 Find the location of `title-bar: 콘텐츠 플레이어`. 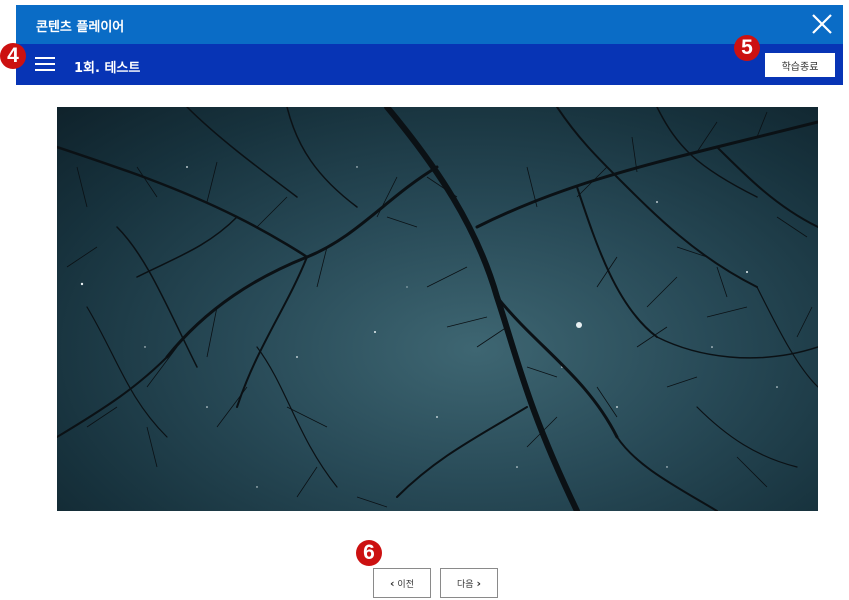

title-bar: 콘텐츠 플레이어 is located at coordinates (429, 24).